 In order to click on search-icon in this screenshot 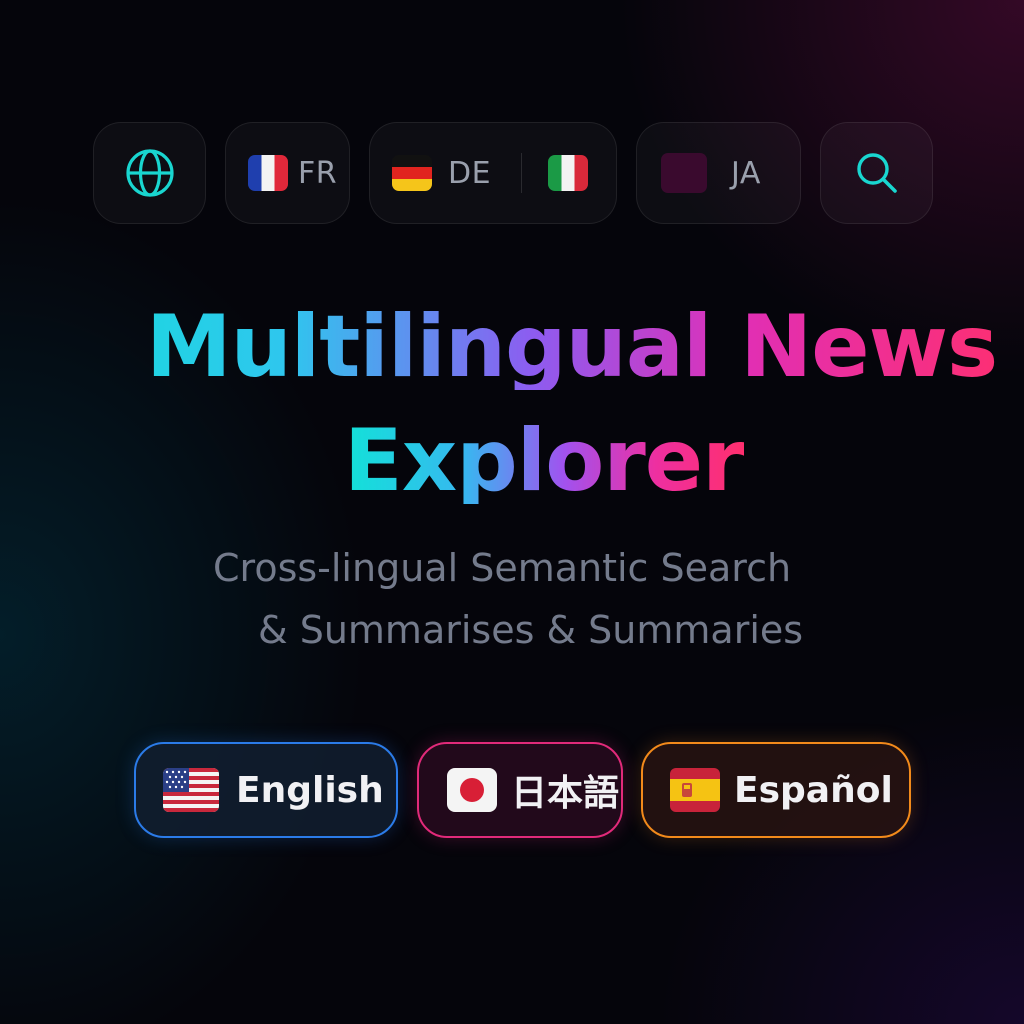, I will do `click(876, 173)`.